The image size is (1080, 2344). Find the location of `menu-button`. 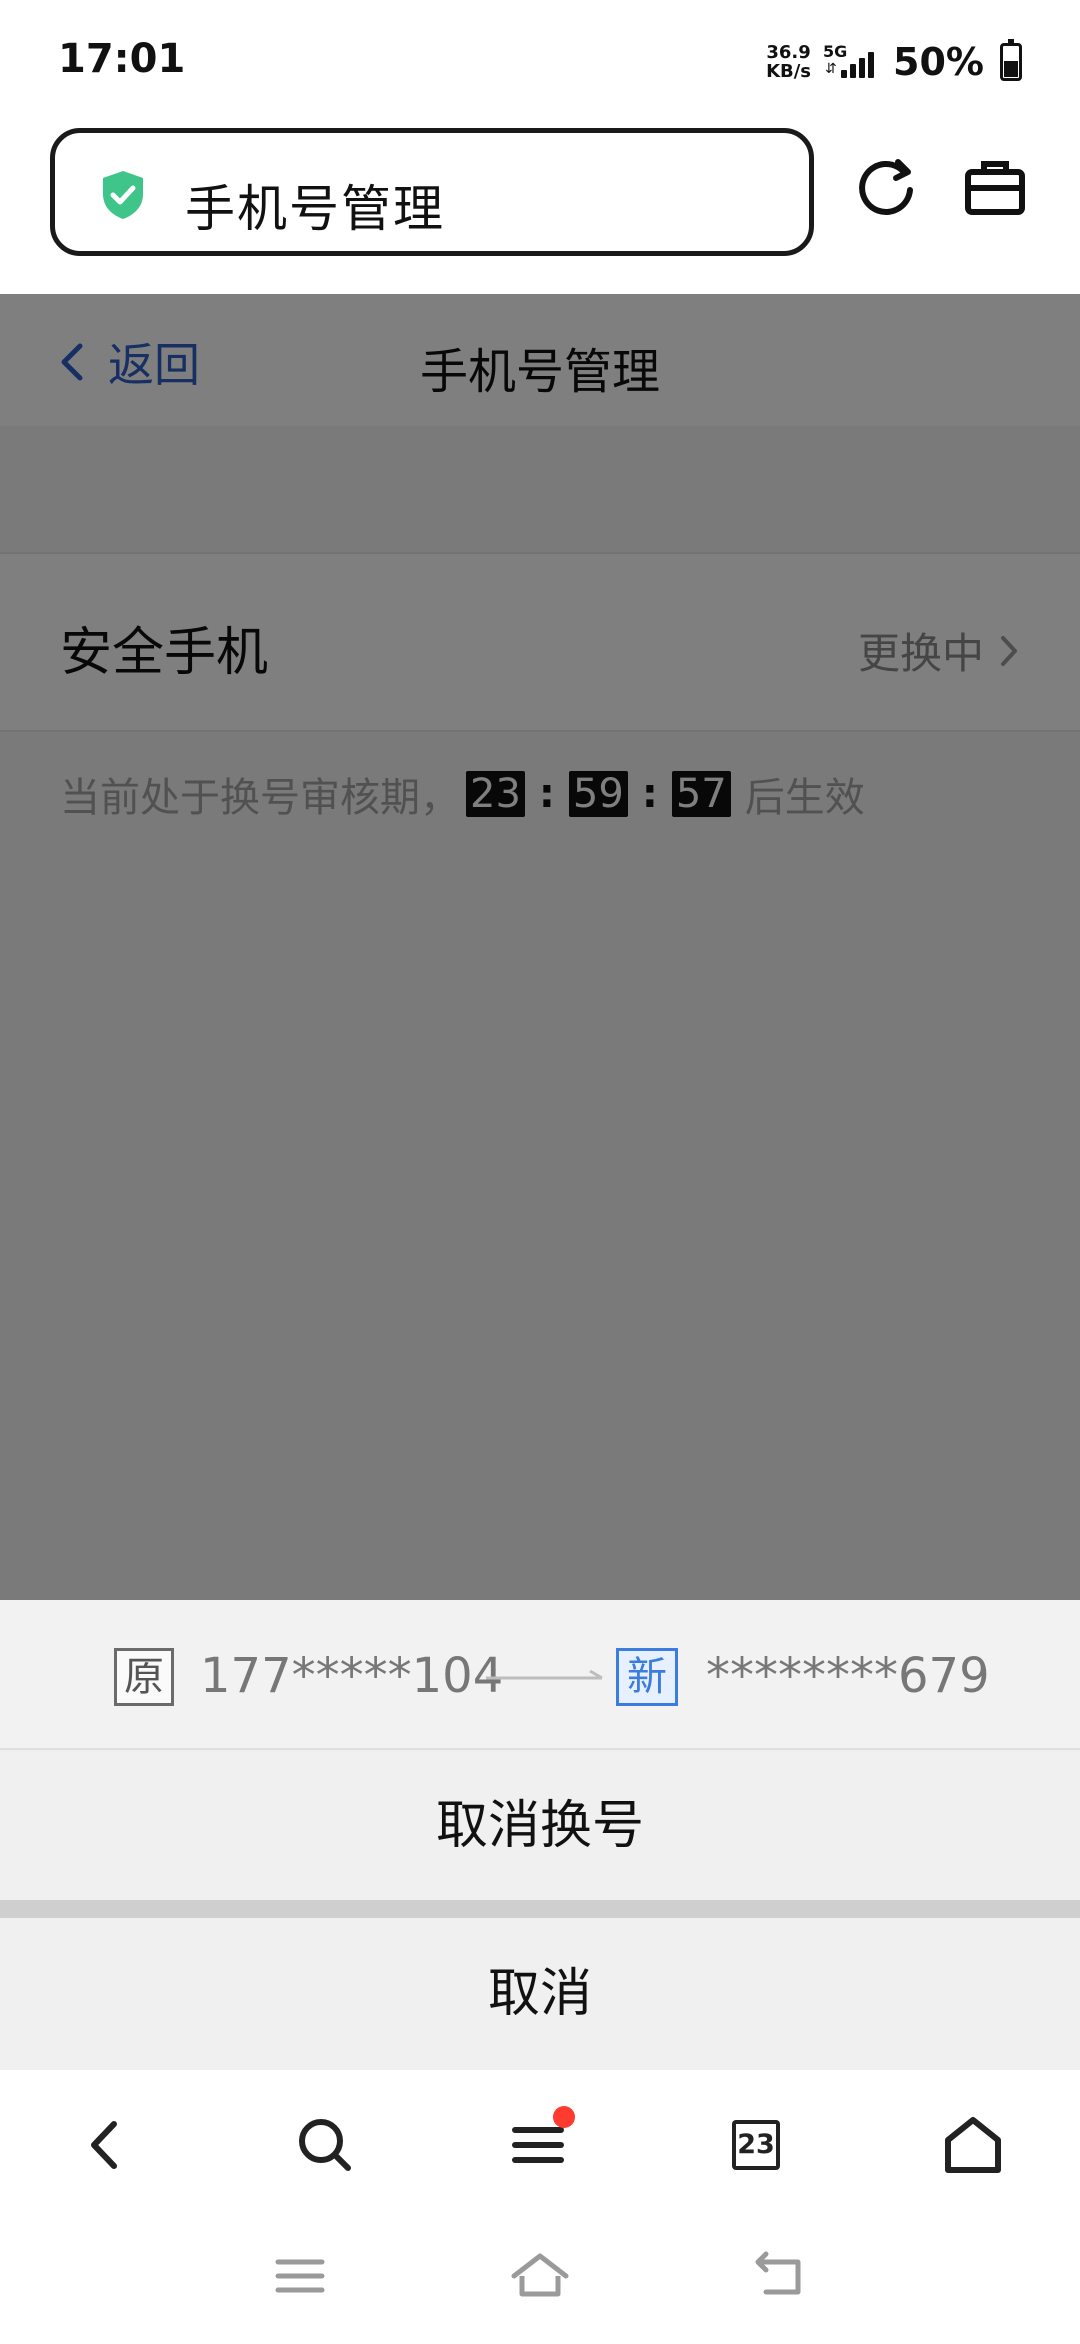

menu-button is located at coordinates (540, 2143).